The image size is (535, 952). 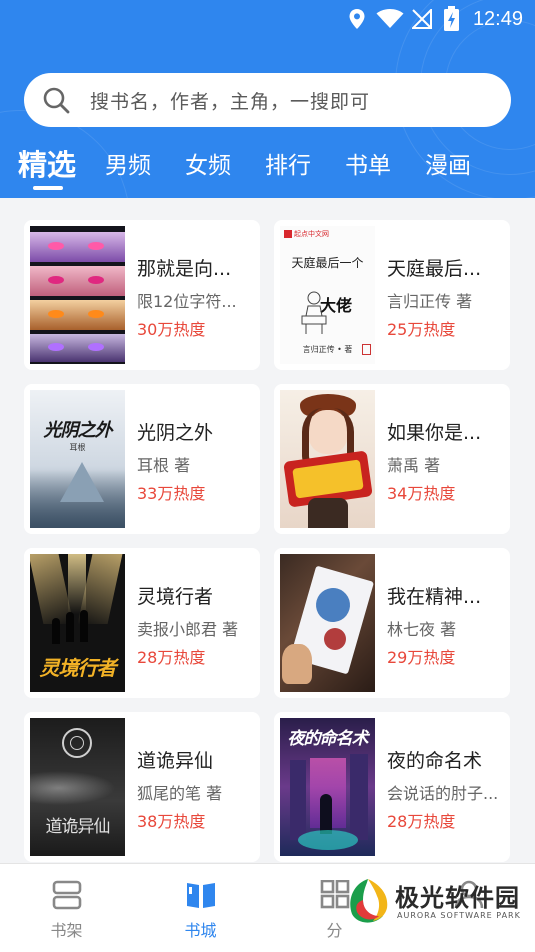 What do you see at coordinates (422, 19) in the screenshot?
I see `no-signal-icon` at bounding box center [422, 19].